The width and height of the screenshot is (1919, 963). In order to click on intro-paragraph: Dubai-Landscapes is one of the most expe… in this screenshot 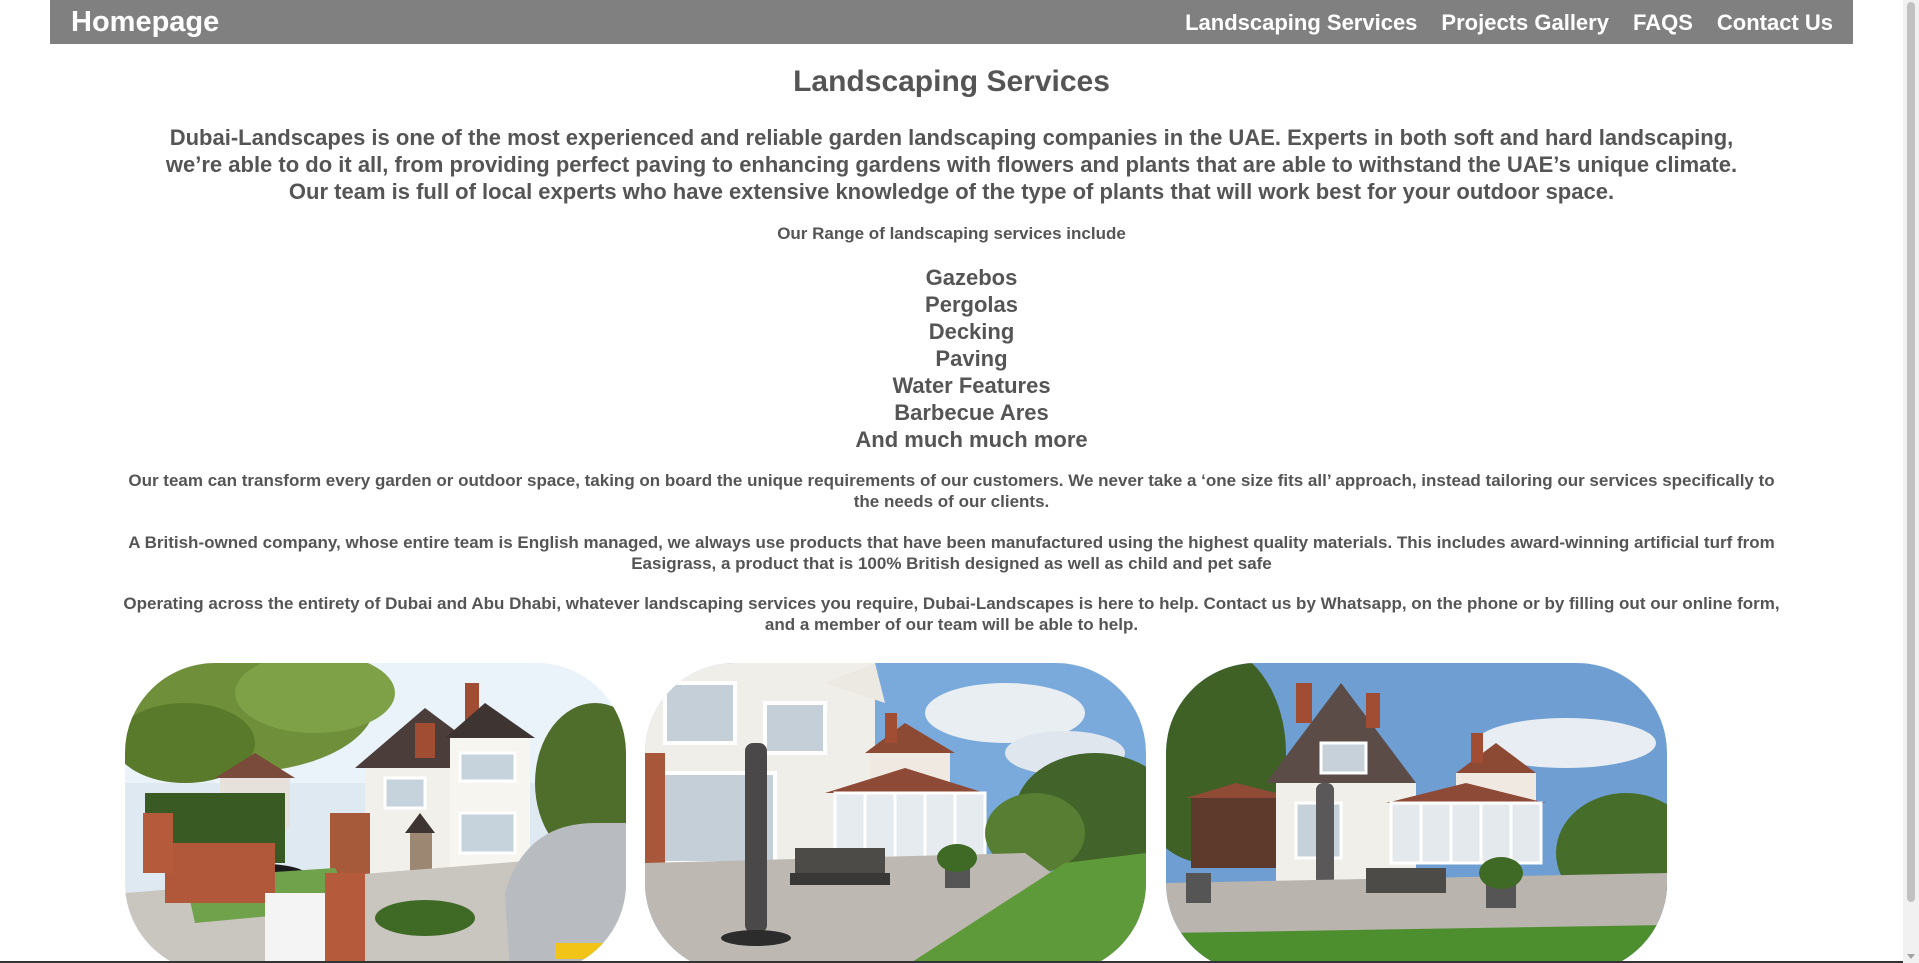, I will do `click(951, 164)`.